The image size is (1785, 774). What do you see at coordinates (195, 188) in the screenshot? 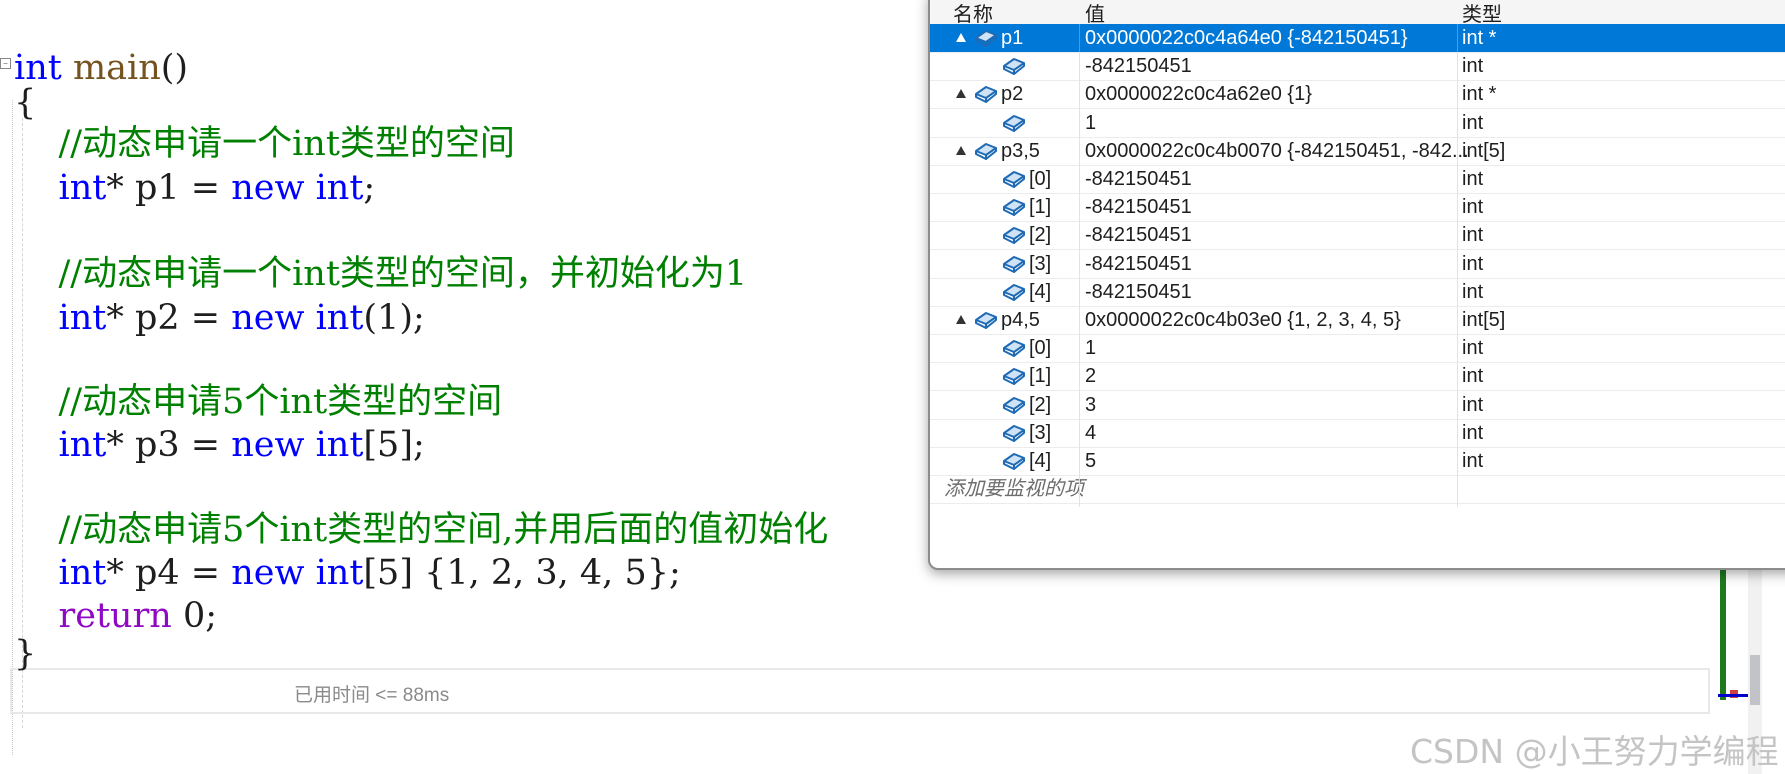
I see `code-line: int* p1 = new int;` at bounding box center [195, 188].